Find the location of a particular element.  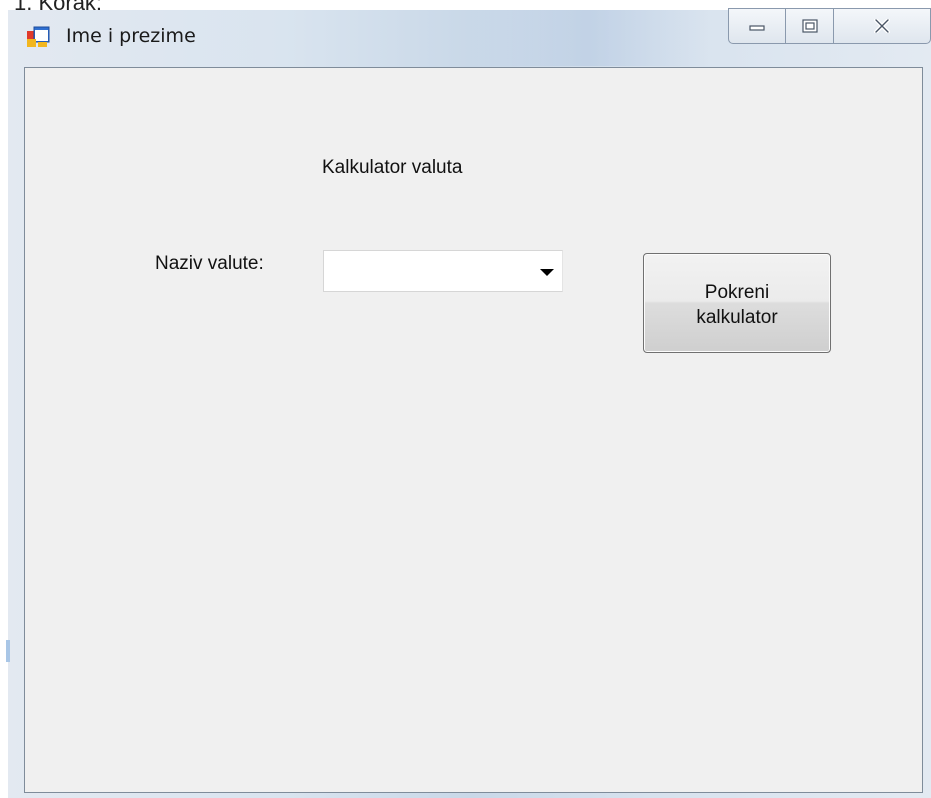

minimize-icon is located at coordinates (757, 28).